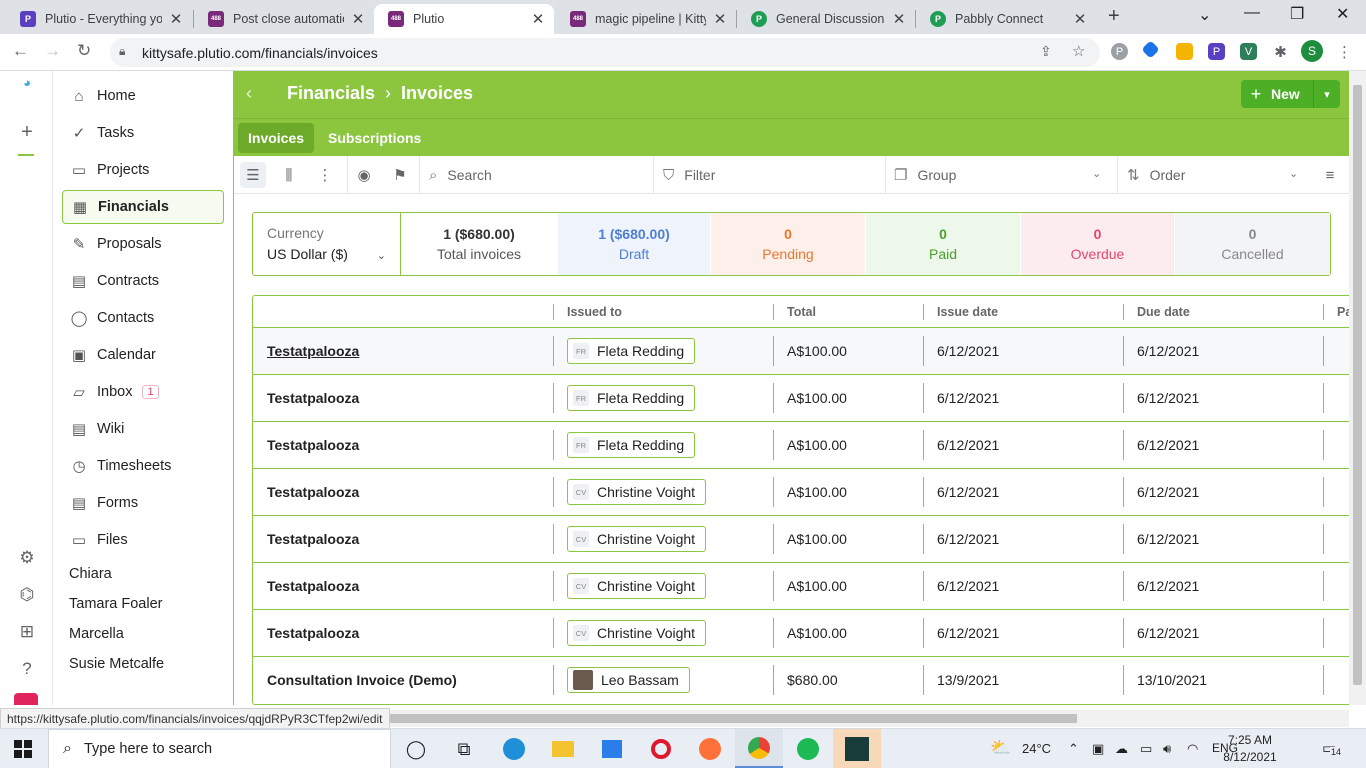 The width and height of the screenshot is (1366, 768). I want to click on volume-icon: 🔊︎, so click(1167, 749).